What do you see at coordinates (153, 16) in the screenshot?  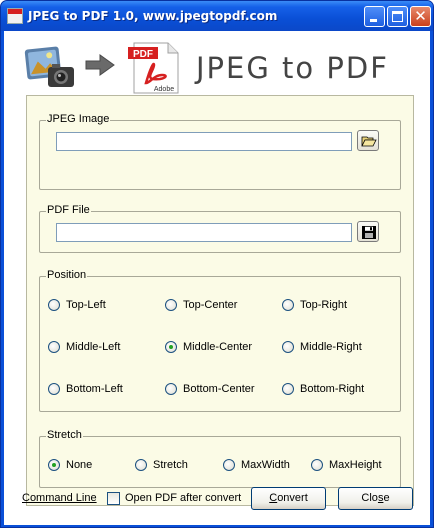 I see `window-title: JPEG to PDF 1.0, www.jpegtopdf.com` at bounding box center [153, 16].